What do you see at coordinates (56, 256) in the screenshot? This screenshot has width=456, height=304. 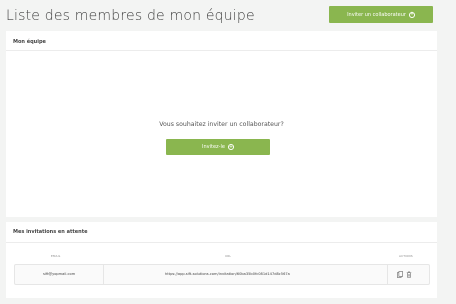 I see `column-header-email: EMAIL` at bounding box center [56, 256].